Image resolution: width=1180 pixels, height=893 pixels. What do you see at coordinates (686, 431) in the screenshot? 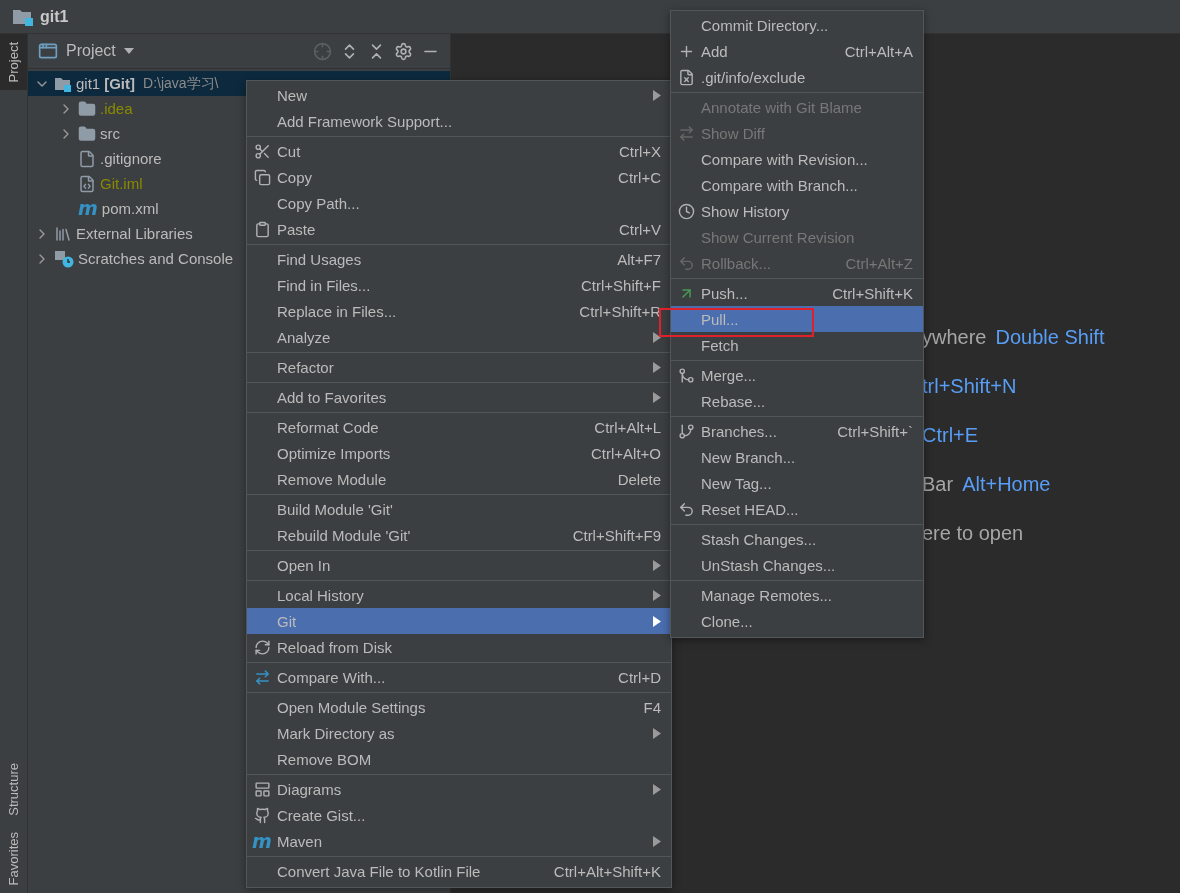
I see `branch-icon` at bounding box center [686, 431].